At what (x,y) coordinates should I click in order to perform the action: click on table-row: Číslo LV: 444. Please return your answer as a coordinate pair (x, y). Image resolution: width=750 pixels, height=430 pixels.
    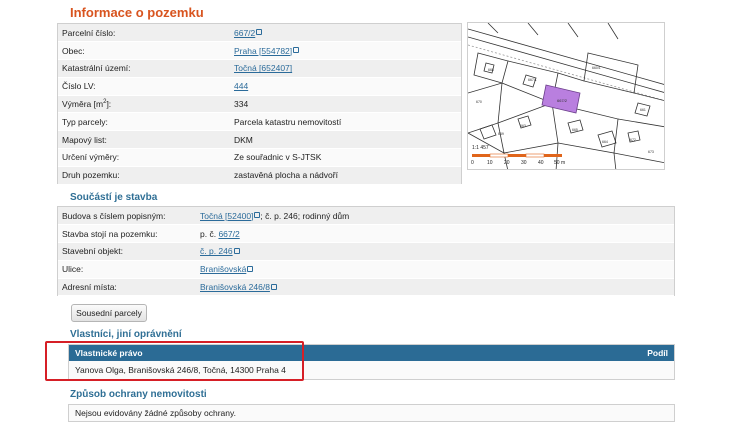
    Looking at the image, I should click on (259, 86).